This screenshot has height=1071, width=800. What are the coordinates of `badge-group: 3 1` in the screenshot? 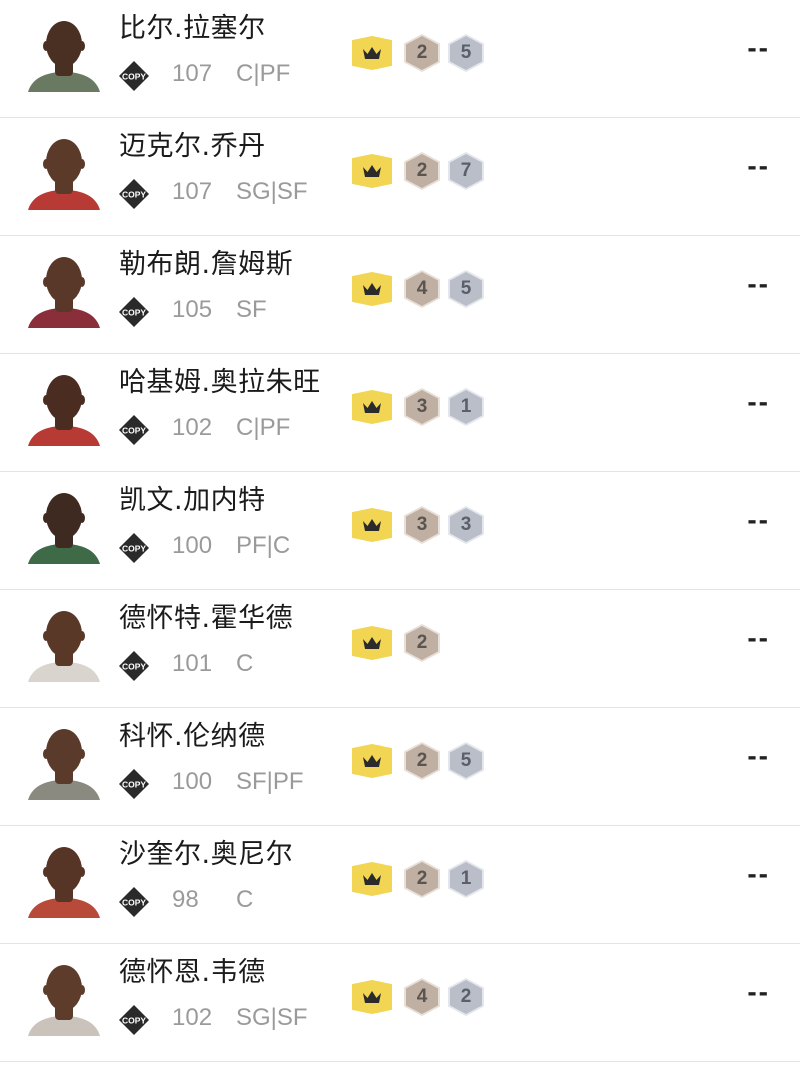 It's located at (422, 407).